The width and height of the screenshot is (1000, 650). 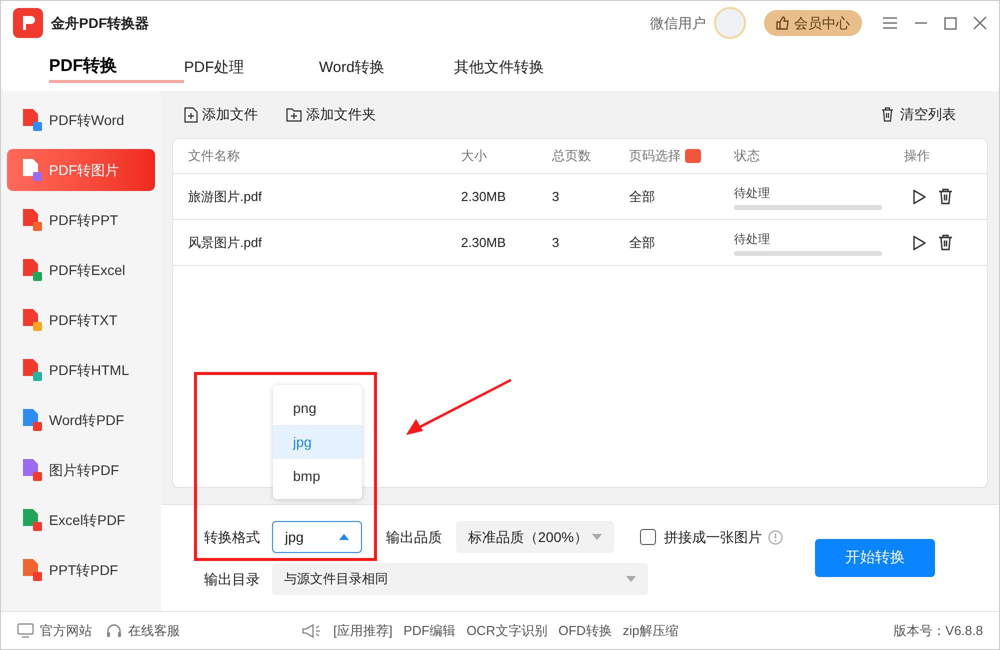 I want to click on sidebar-item: Excel转PDF, so click(x=81, y=520).